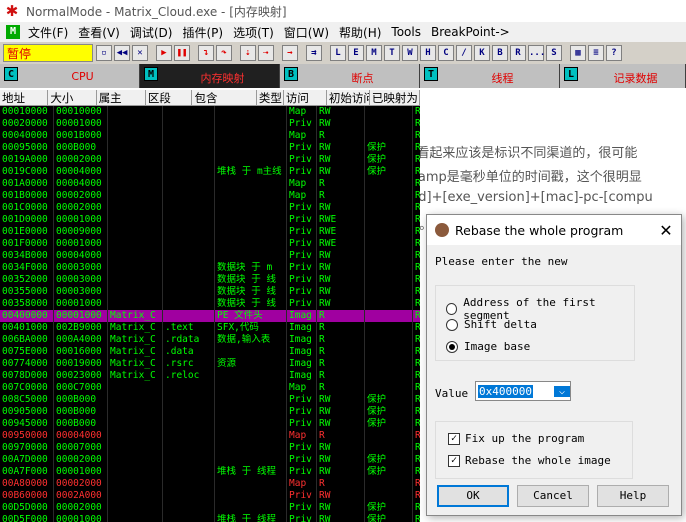 The image size is (686, 522). What do you see at coordinates (473, 496) in the screenshot?
I see `ok-button: OK` at bounding box center [473, 496].